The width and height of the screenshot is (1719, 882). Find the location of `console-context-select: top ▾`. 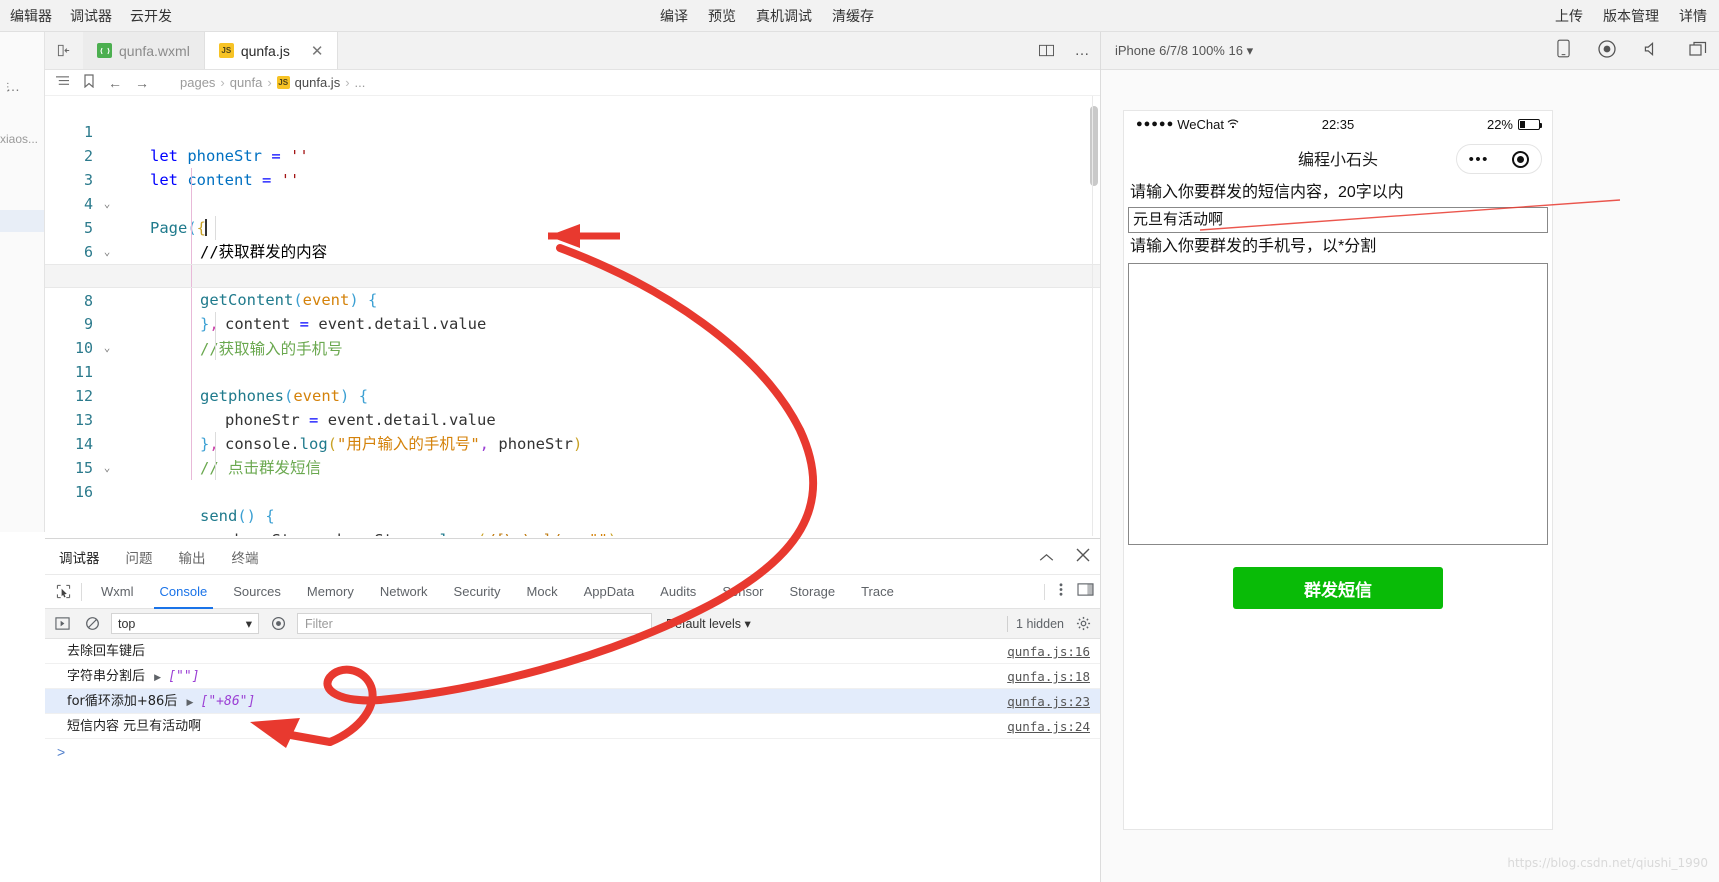

console-context-select: top ▾ is located at coordinates (185, 623).